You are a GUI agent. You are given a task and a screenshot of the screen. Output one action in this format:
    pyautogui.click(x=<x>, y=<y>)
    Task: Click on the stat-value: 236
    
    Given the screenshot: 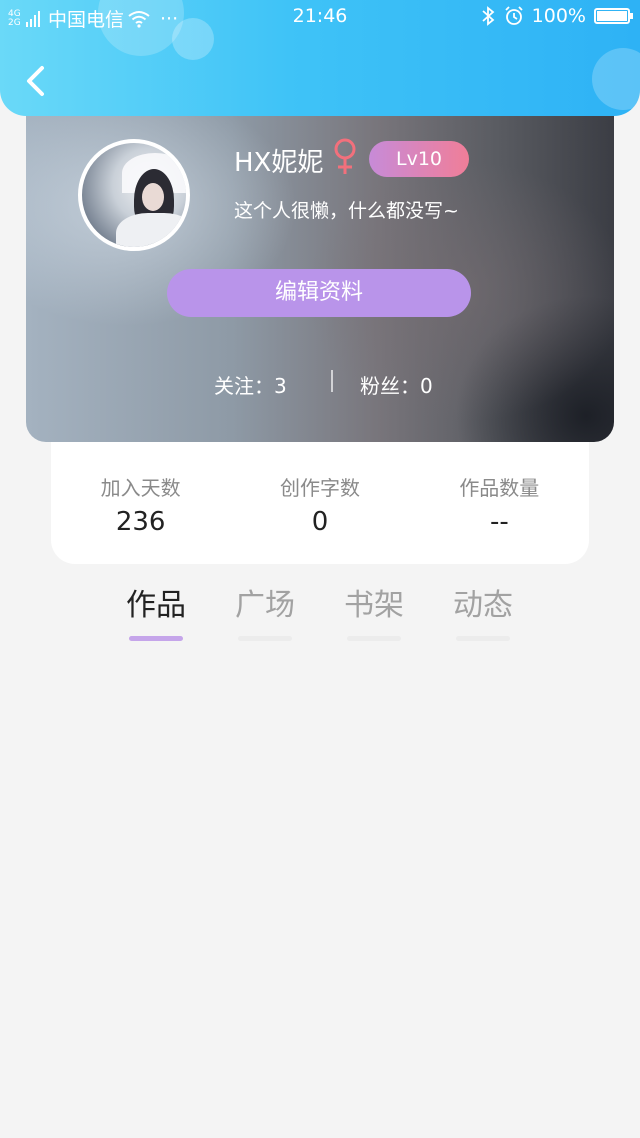 What is the action you would take?
    pyautogui.click(x=140, y=522)
    